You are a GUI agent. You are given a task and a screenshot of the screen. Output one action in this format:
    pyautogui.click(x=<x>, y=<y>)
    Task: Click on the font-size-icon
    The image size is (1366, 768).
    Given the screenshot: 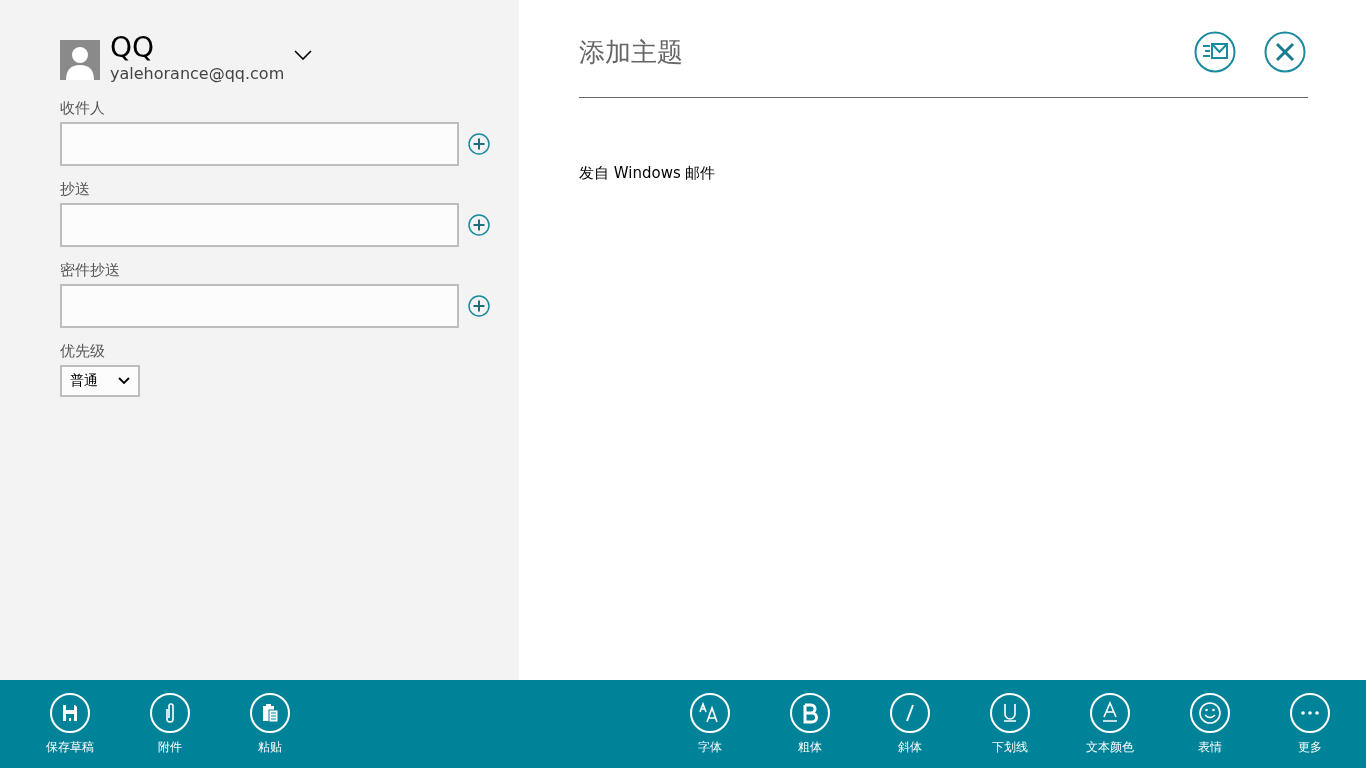 What is the action you would take?
    pyautogui.click(x=710, y=713)
    